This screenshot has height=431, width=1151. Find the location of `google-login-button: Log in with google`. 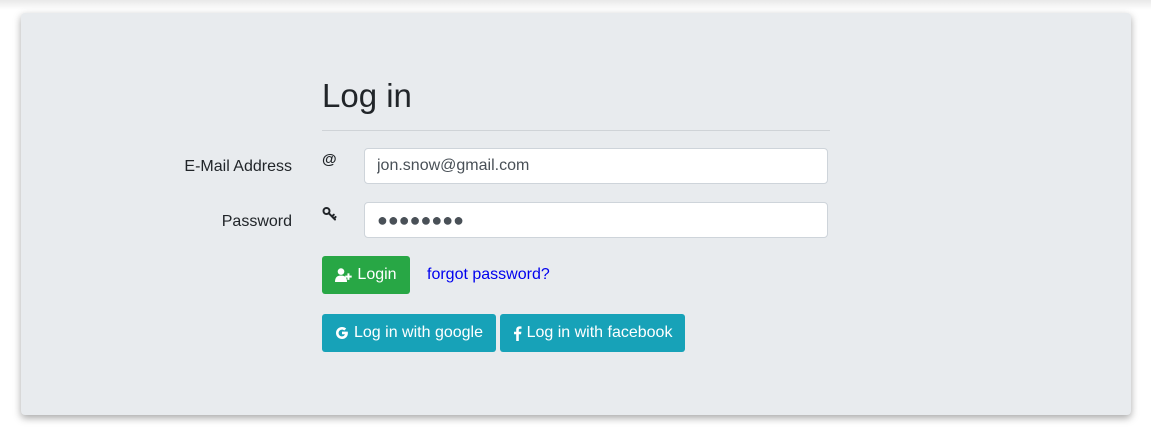

google-login-button: Log in with google is located at coordinates (409, 333).